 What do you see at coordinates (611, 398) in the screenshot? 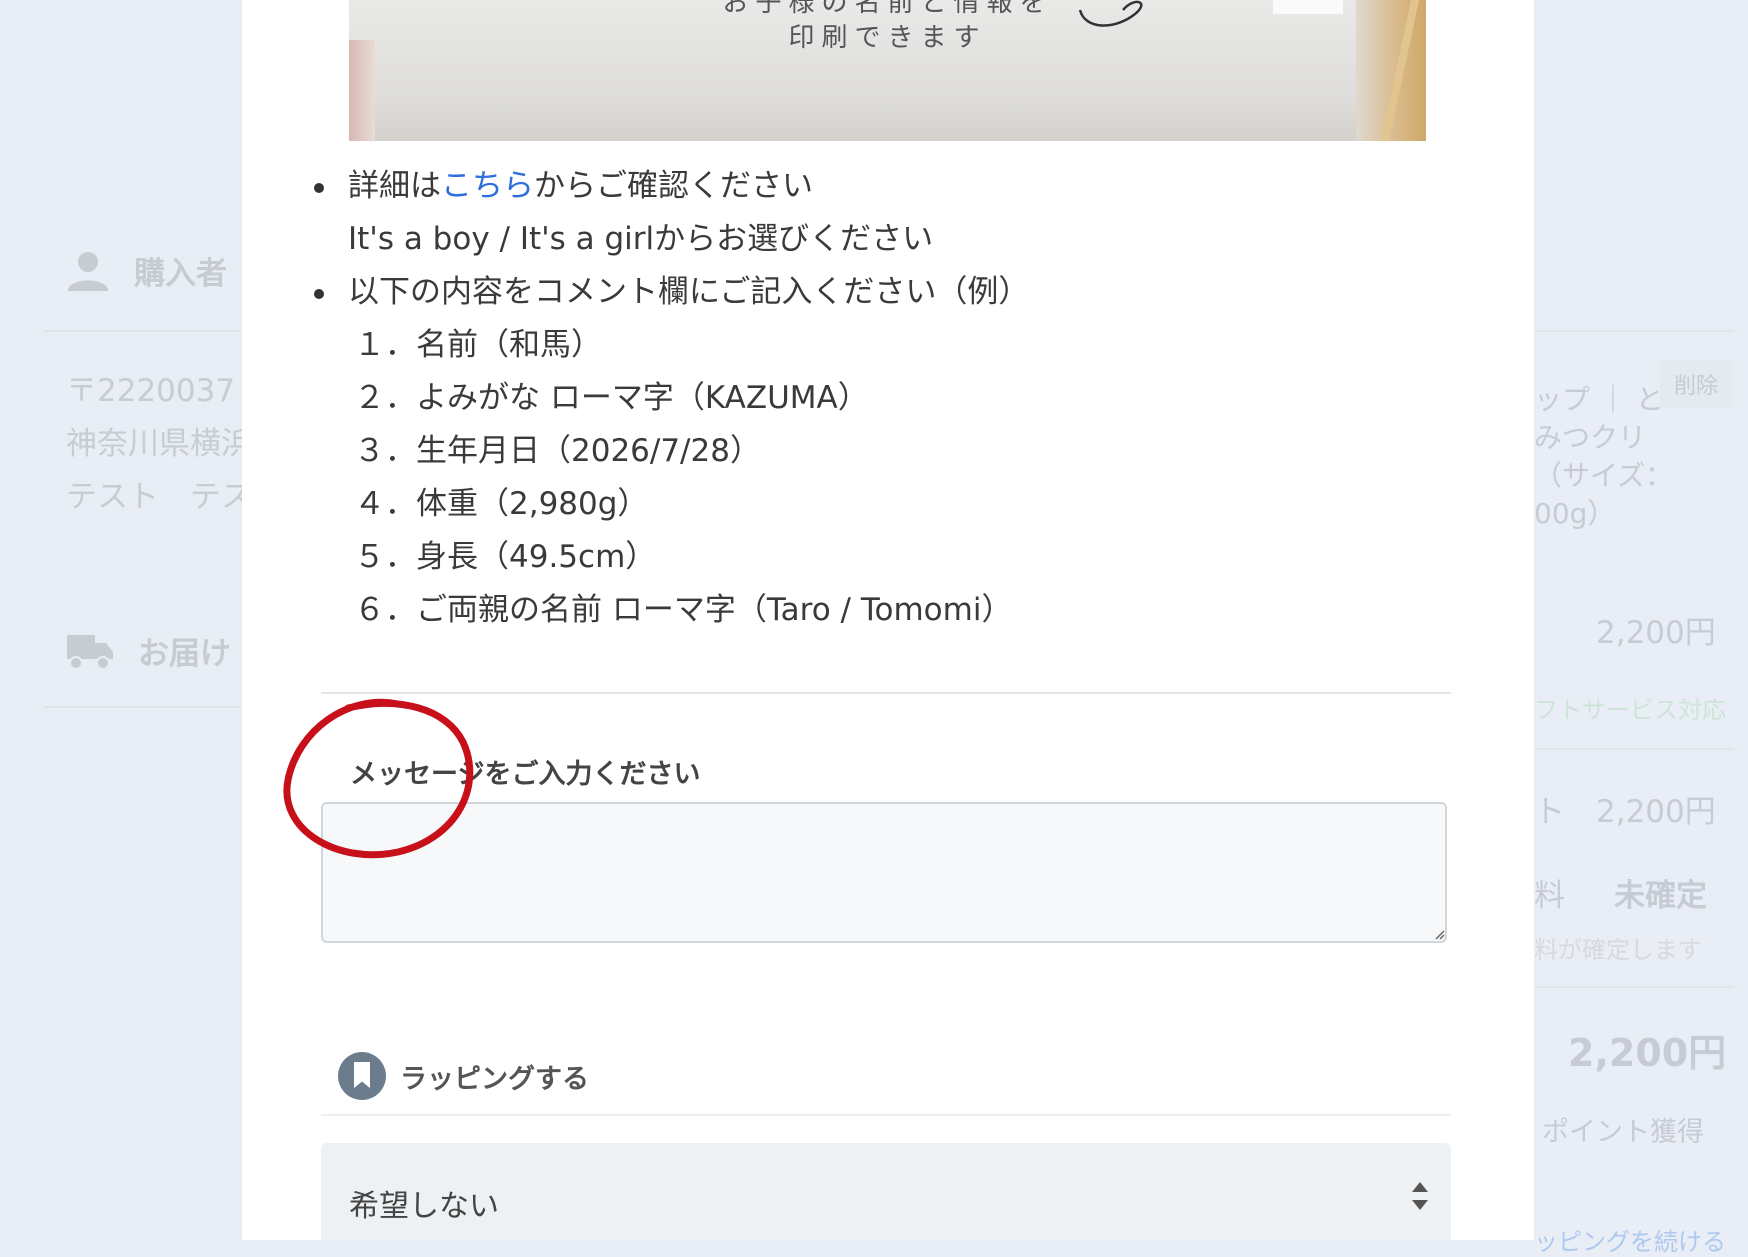
I see `example-item: ２．よみがな ローマ字（KAZUMA）` at bounding box center [611, 398].